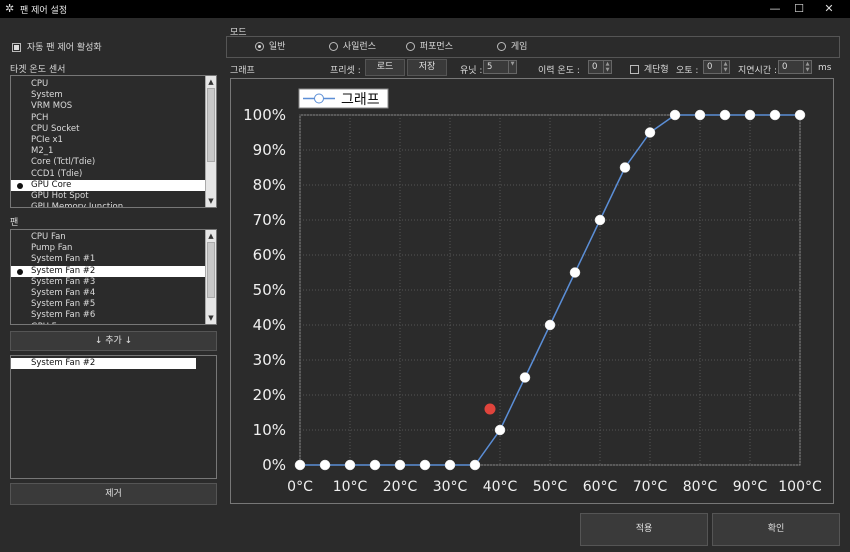 This screenshot has width=850, height=552. What do you see at coordinates (270, 45) in the screenshot?
I see `mode-option-normal: 일반` at bounding box center [270, 45].